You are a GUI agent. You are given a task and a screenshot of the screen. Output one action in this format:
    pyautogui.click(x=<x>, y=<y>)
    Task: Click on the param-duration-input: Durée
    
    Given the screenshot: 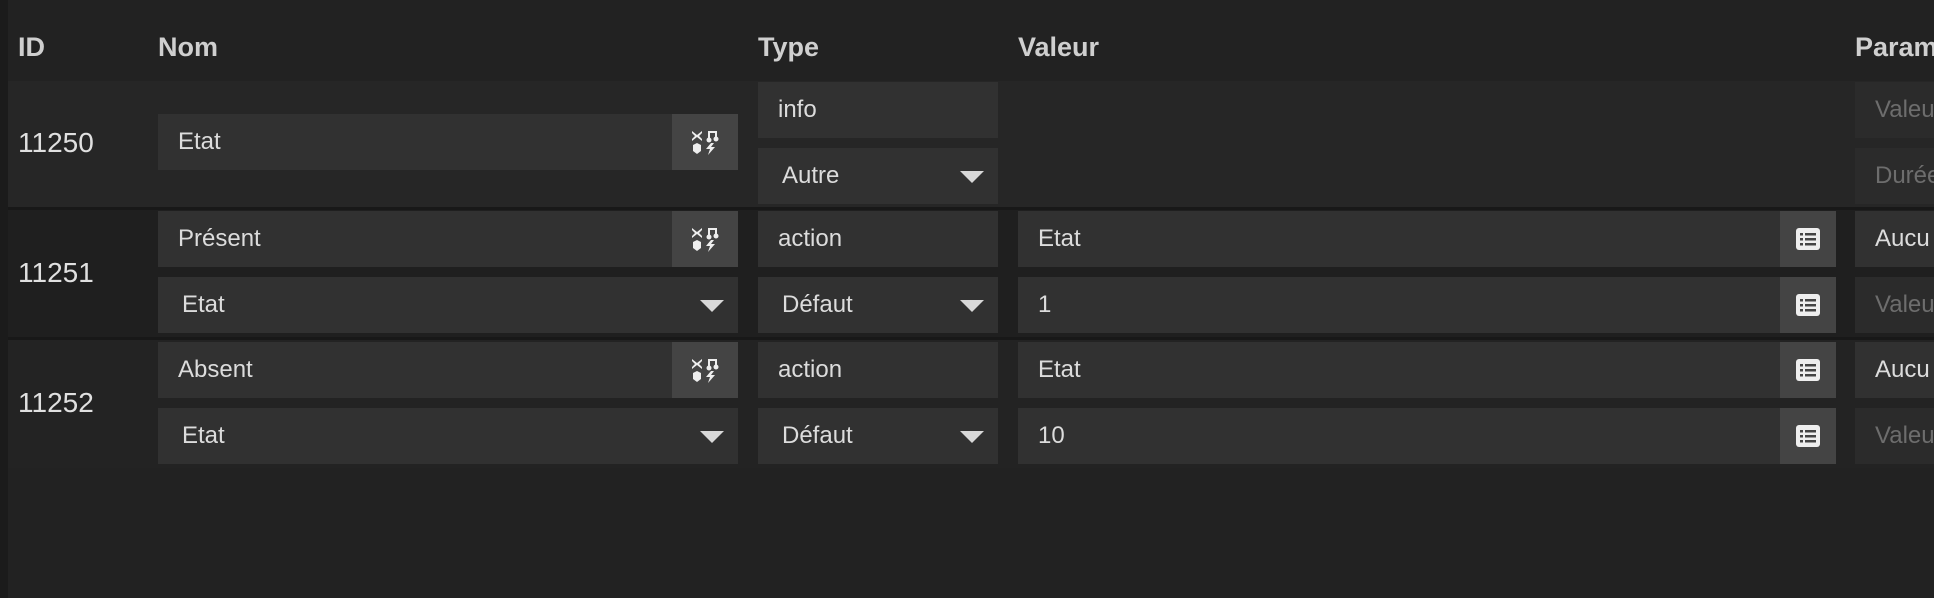 What is the action you would take?
    pyautogui.click(x=1894, y=176)
    